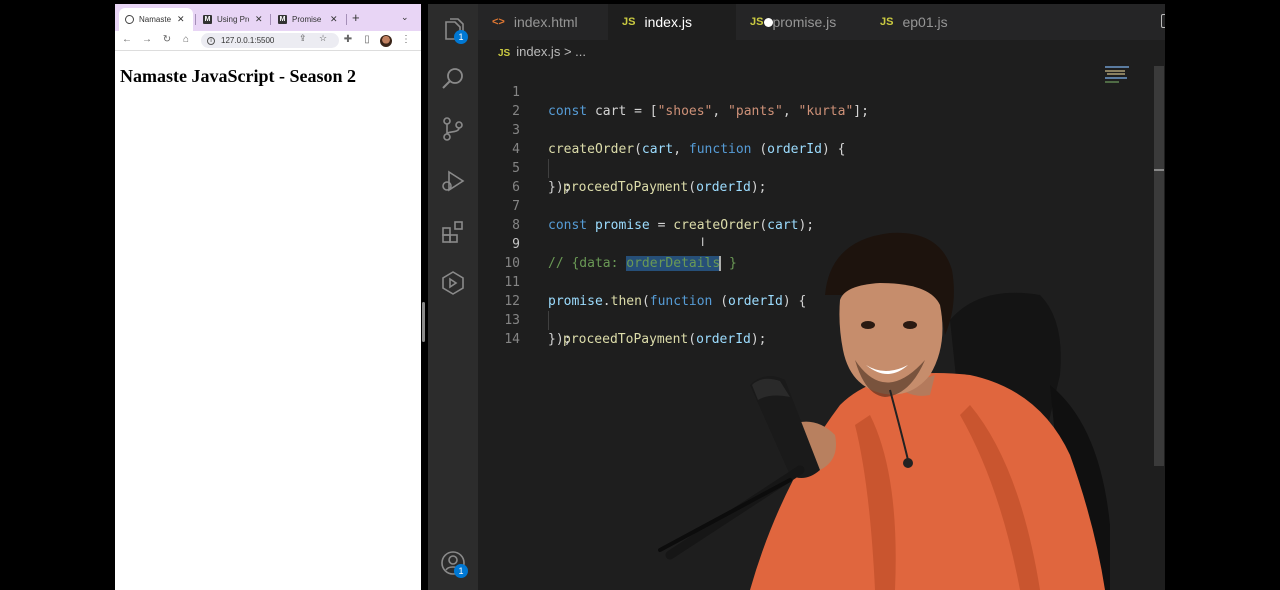 The image size is (1280, 590). I want to click on share-icon: ⇪, so click(303, 38).